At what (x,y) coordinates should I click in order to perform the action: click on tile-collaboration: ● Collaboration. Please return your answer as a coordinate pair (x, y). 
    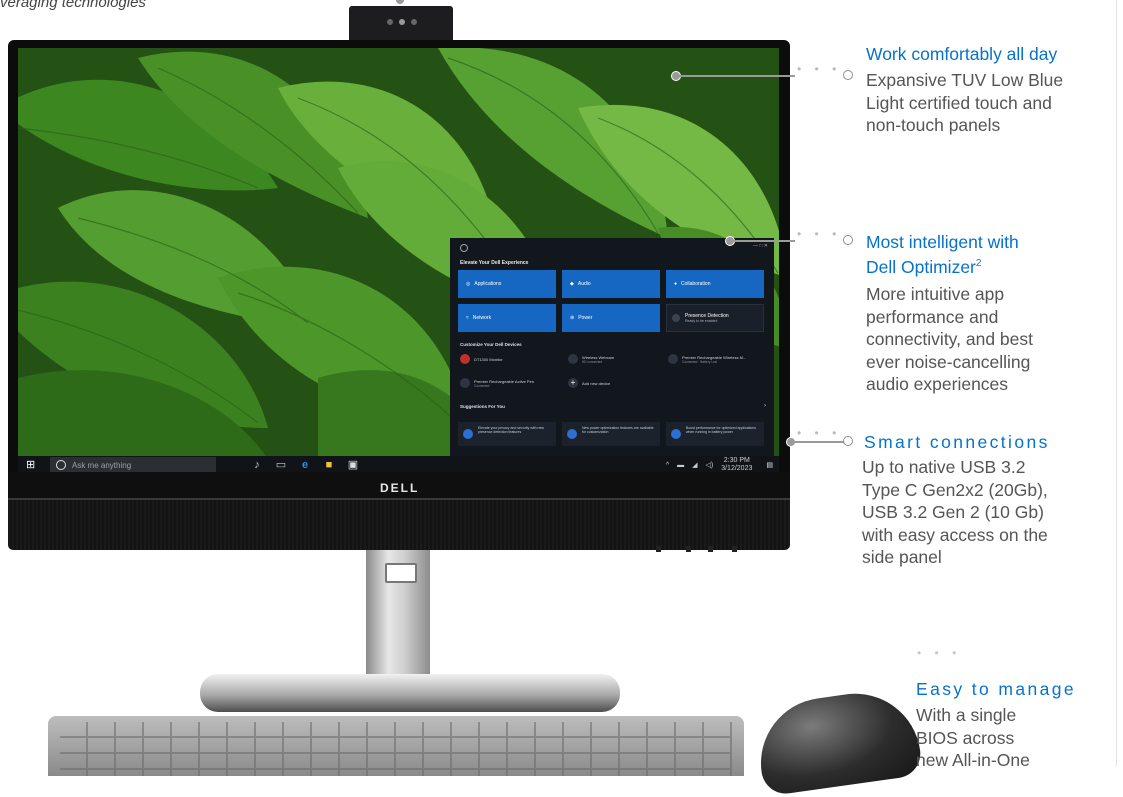
    Looking at the image, I should click on (715, 284).